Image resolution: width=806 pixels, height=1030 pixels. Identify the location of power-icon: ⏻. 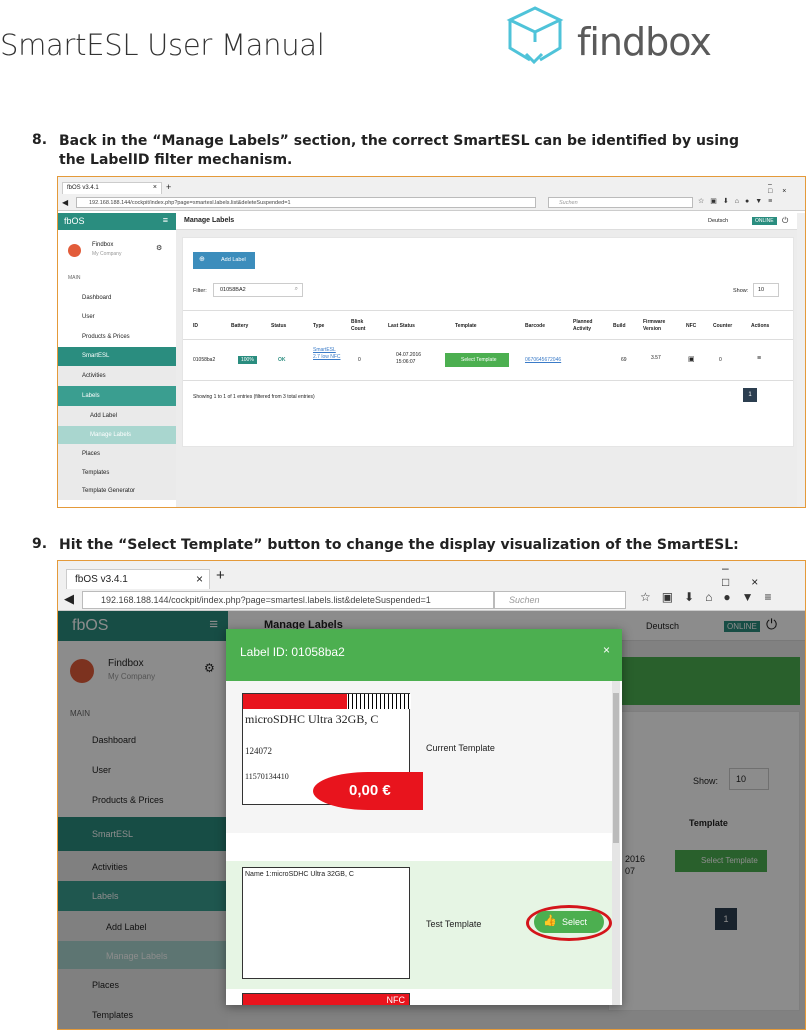
(785, 221).